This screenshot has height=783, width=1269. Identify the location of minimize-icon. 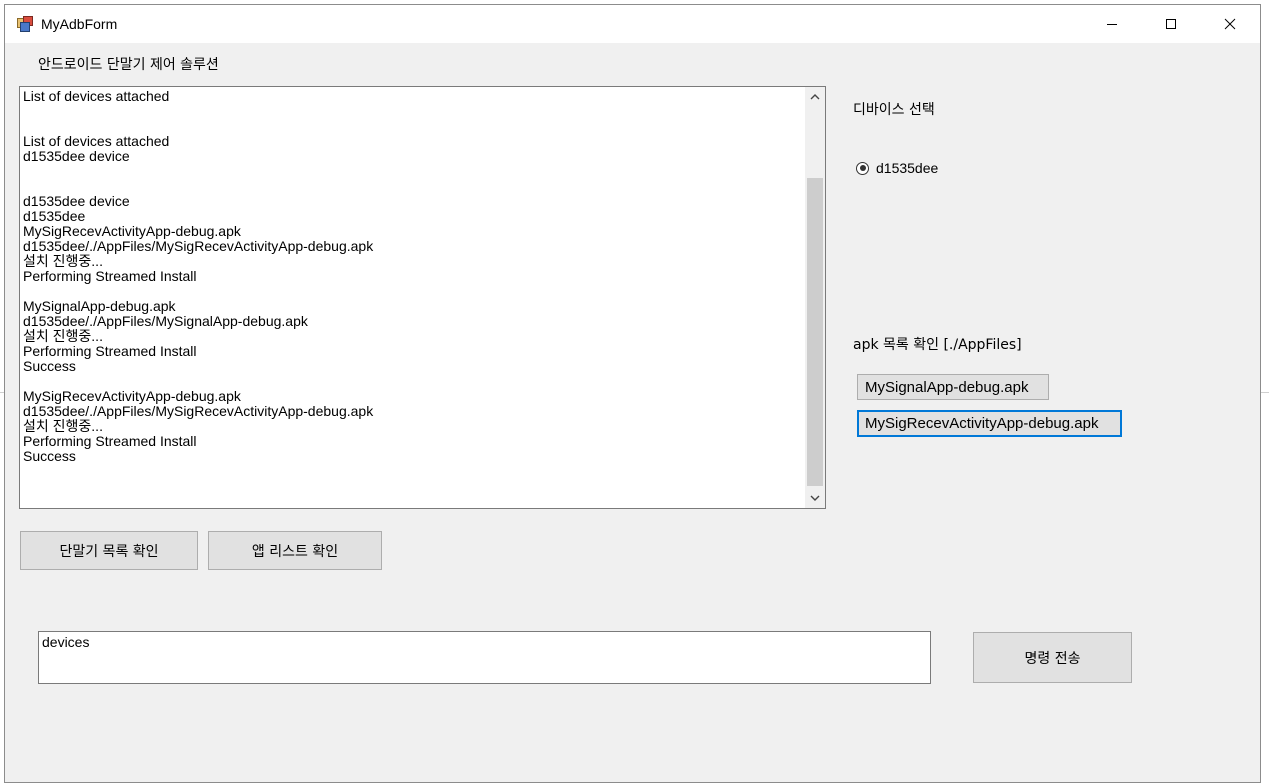
(1112, 24).